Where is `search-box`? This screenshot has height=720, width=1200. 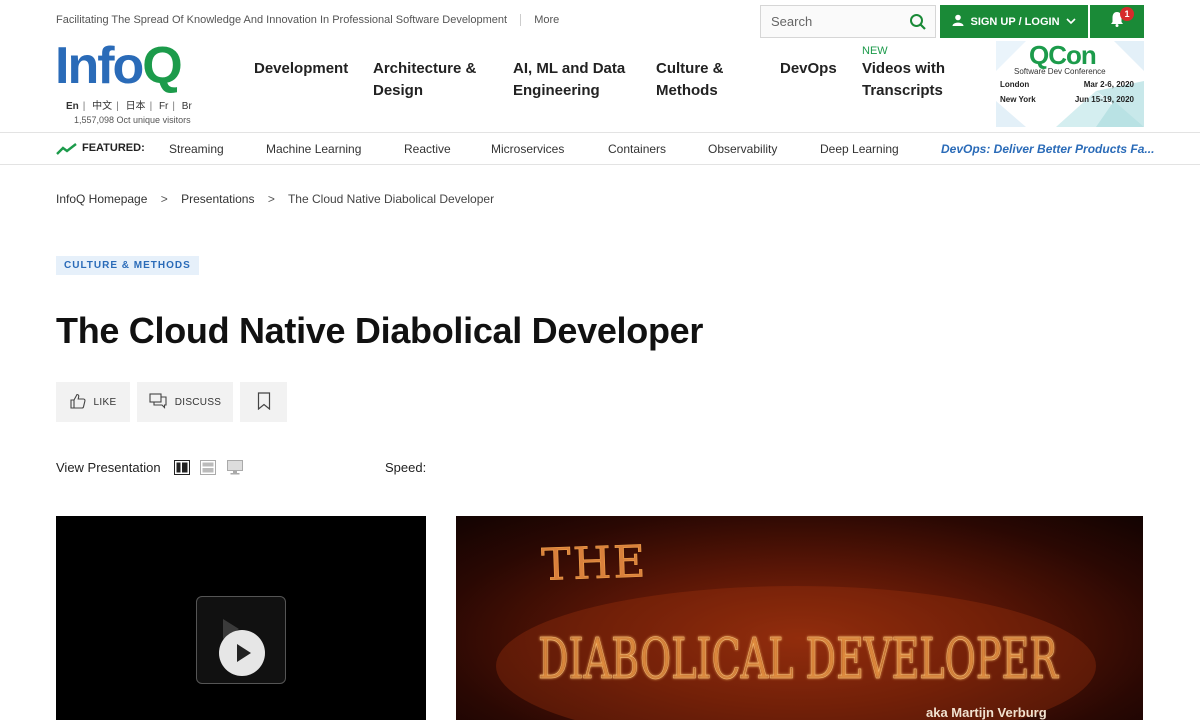
search-box is located at coordinates (848, 21).